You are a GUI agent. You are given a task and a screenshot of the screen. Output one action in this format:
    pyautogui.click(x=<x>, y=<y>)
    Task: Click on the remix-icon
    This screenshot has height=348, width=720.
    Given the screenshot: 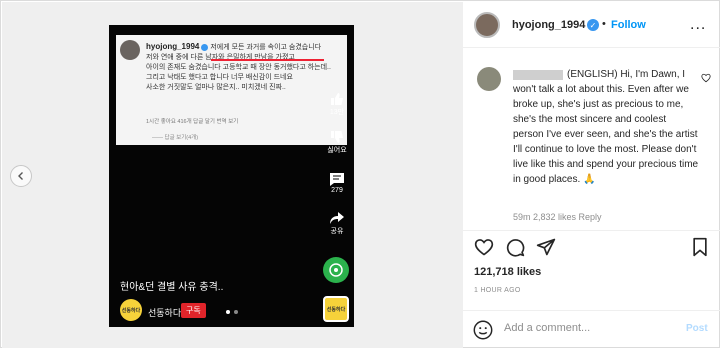 What is the action you would take?
    pyautogui.click(x=336, y=270)
    